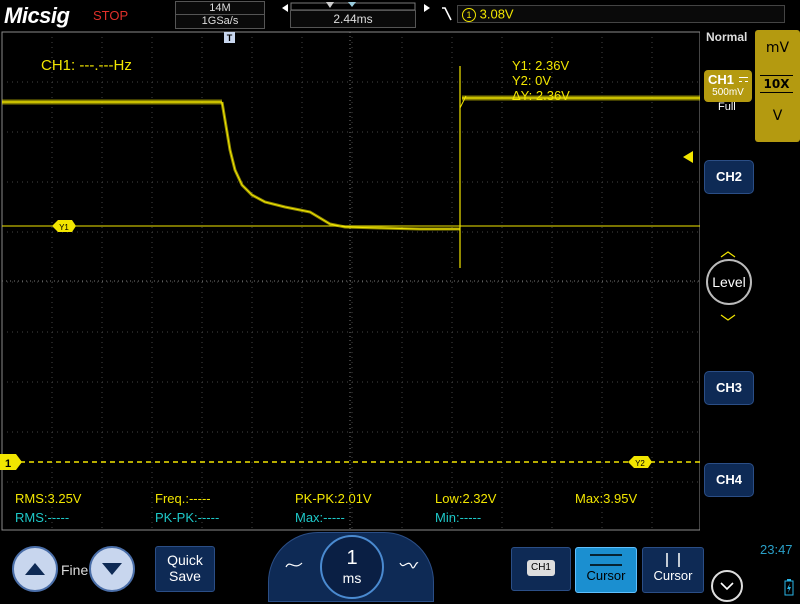 This screenshot has width=800, height=604. Describe the element at coordinates (220, 8) in the screenshot. I see `memory-depth: 14M` at that location.